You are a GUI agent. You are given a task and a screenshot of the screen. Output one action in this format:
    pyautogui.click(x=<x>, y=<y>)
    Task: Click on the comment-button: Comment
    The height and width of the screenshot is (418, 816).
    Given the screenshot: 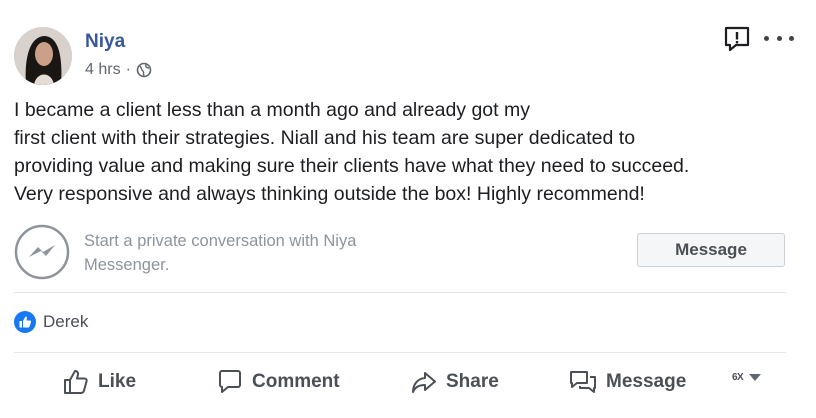 What is the action you would take?
    pyautogui.click(x=278, y=382)
    